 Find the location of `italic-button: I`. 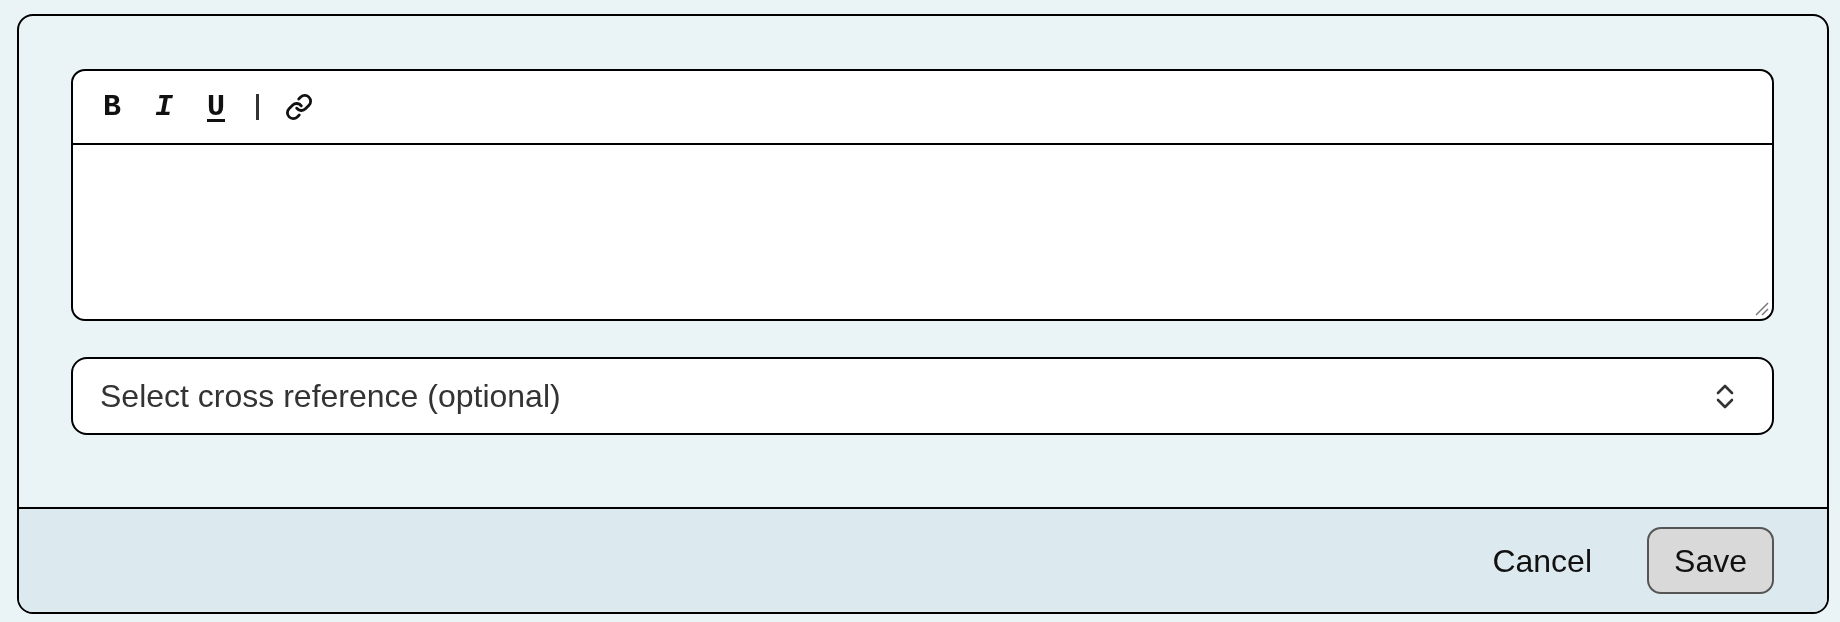

italic-button: I is located at coordinates (164, 107).